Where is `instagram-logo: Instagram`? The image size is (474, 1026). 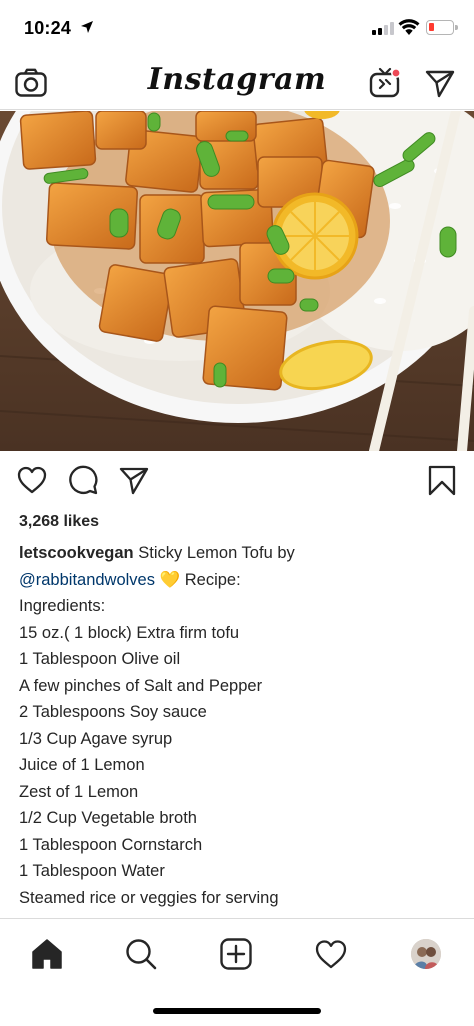
instagram-logo: Instagram is located at coordinates (237, 79).